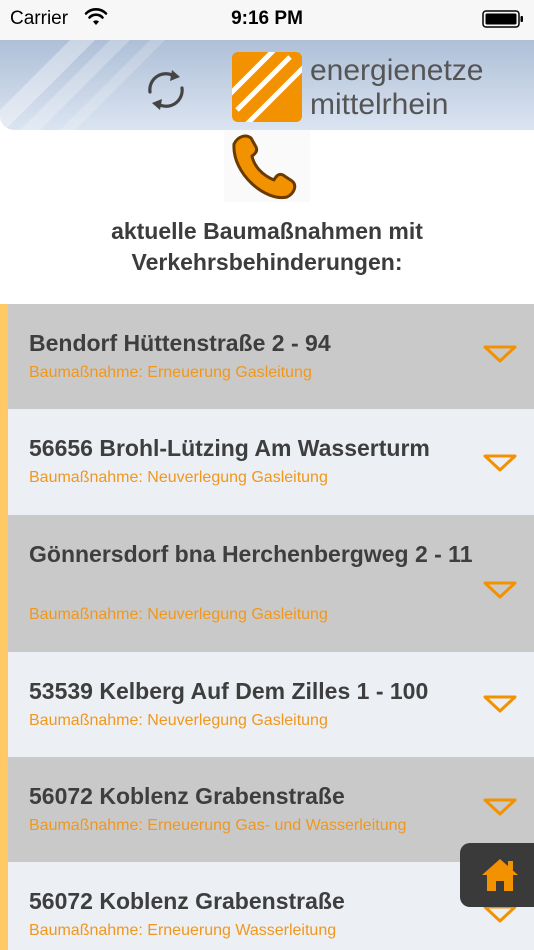 The height and width of the screenshot is (950, 534). I want to click on item-title: Gönnersdorf bna Herchenbergweg 2 - 11, so click(251, 554).